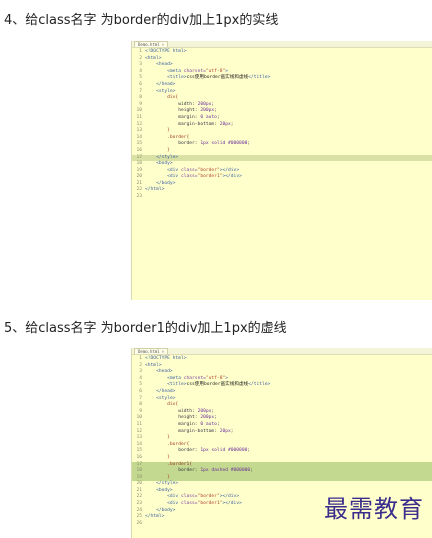  I want to click on code-token: >, so click(227, 71).